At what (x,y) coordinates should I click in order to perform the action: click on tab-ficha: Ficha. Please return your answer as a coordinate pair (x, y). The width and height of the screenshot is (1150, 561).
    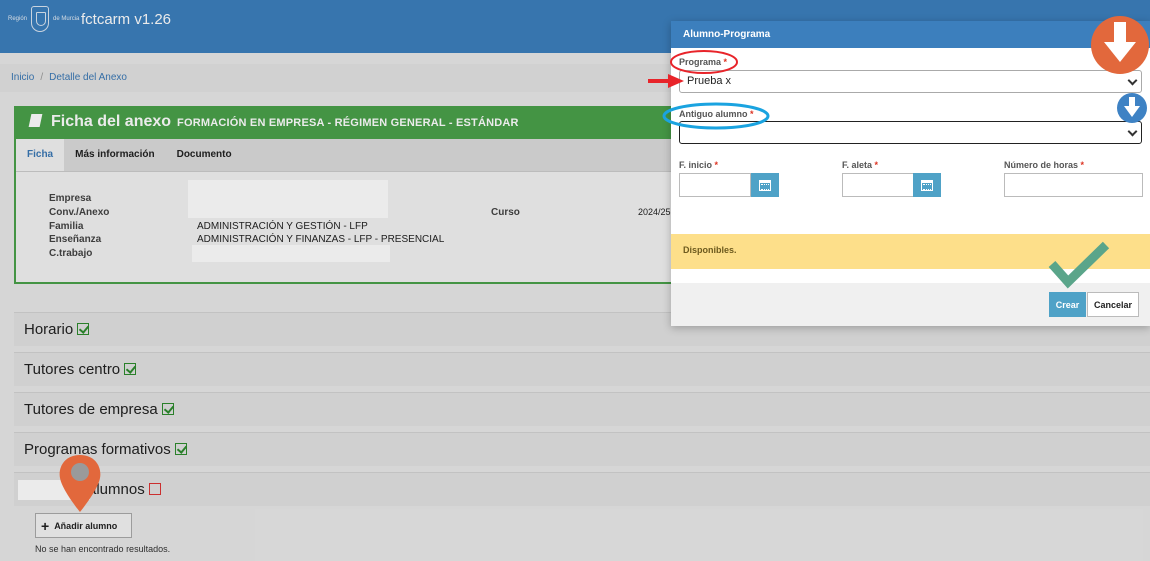
    Looking at the image, I should click on (40, 155).